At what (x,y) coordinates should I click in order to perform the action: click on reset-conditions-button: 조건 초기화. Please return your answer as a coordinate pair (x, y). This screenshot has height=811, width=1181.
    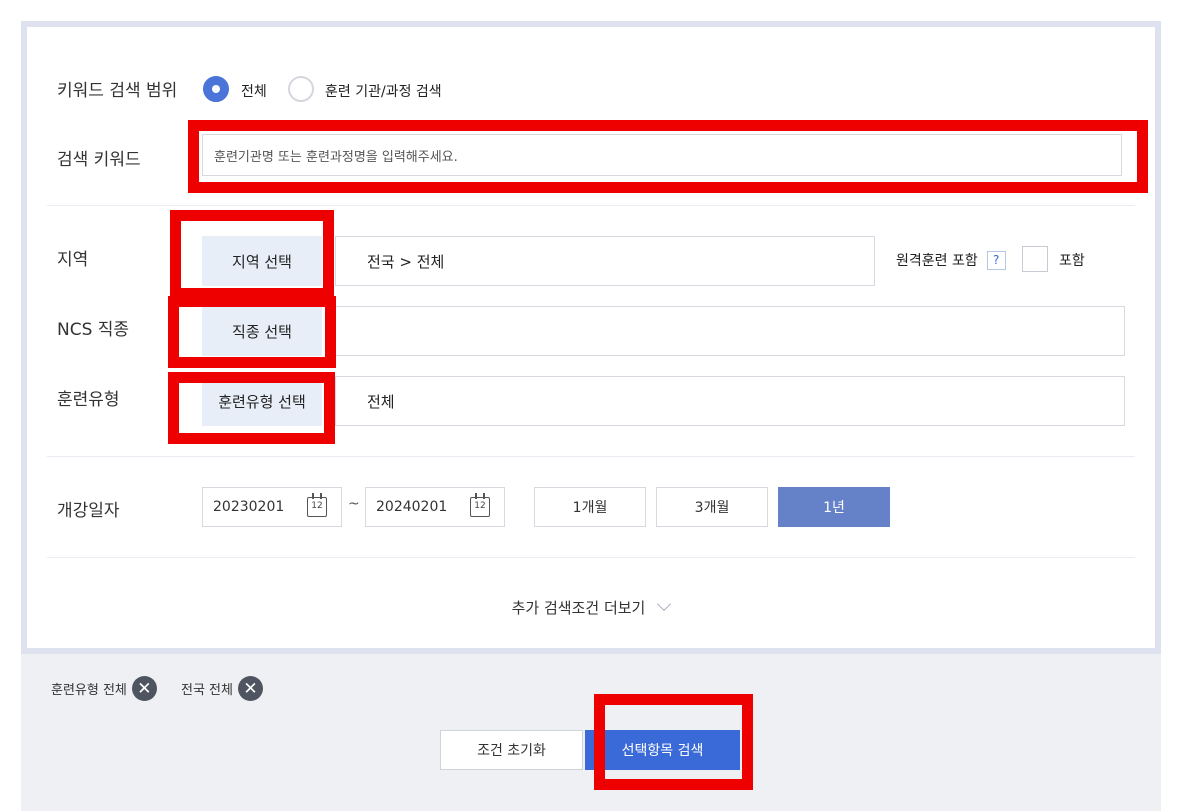
    Looking at the image, I should click on (511, 750).